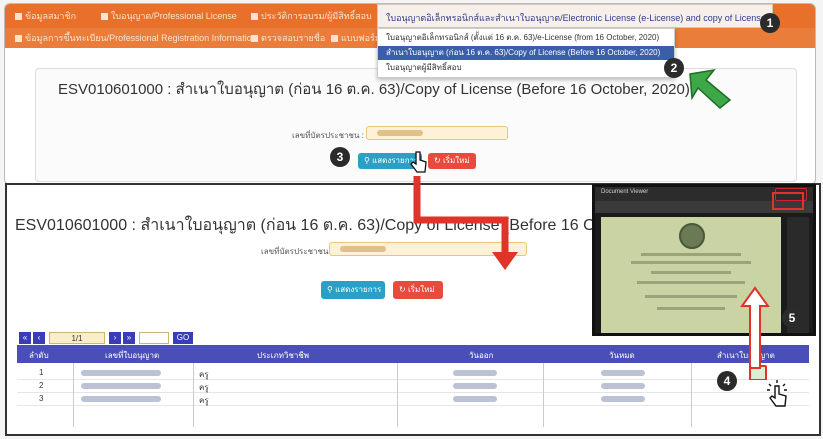 Image resolution: width=823 pixels, height=439 pixels. What do you see at coordinates (792, 318) in the screenshot?
I see `step-marker-5: 5` at bounding box center [792, 318].